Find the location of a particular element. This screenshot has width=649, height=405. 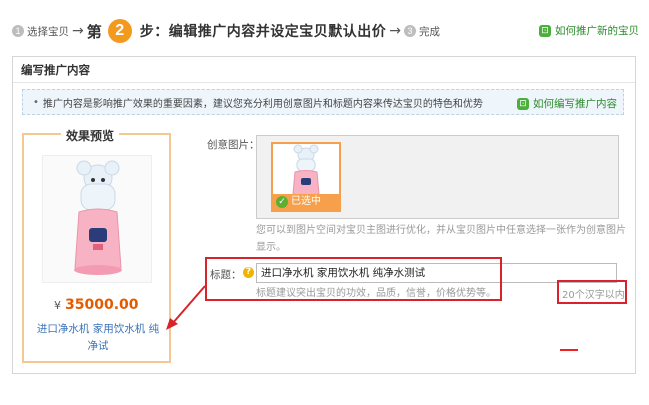

product-image is located at coordinates (97, 219).